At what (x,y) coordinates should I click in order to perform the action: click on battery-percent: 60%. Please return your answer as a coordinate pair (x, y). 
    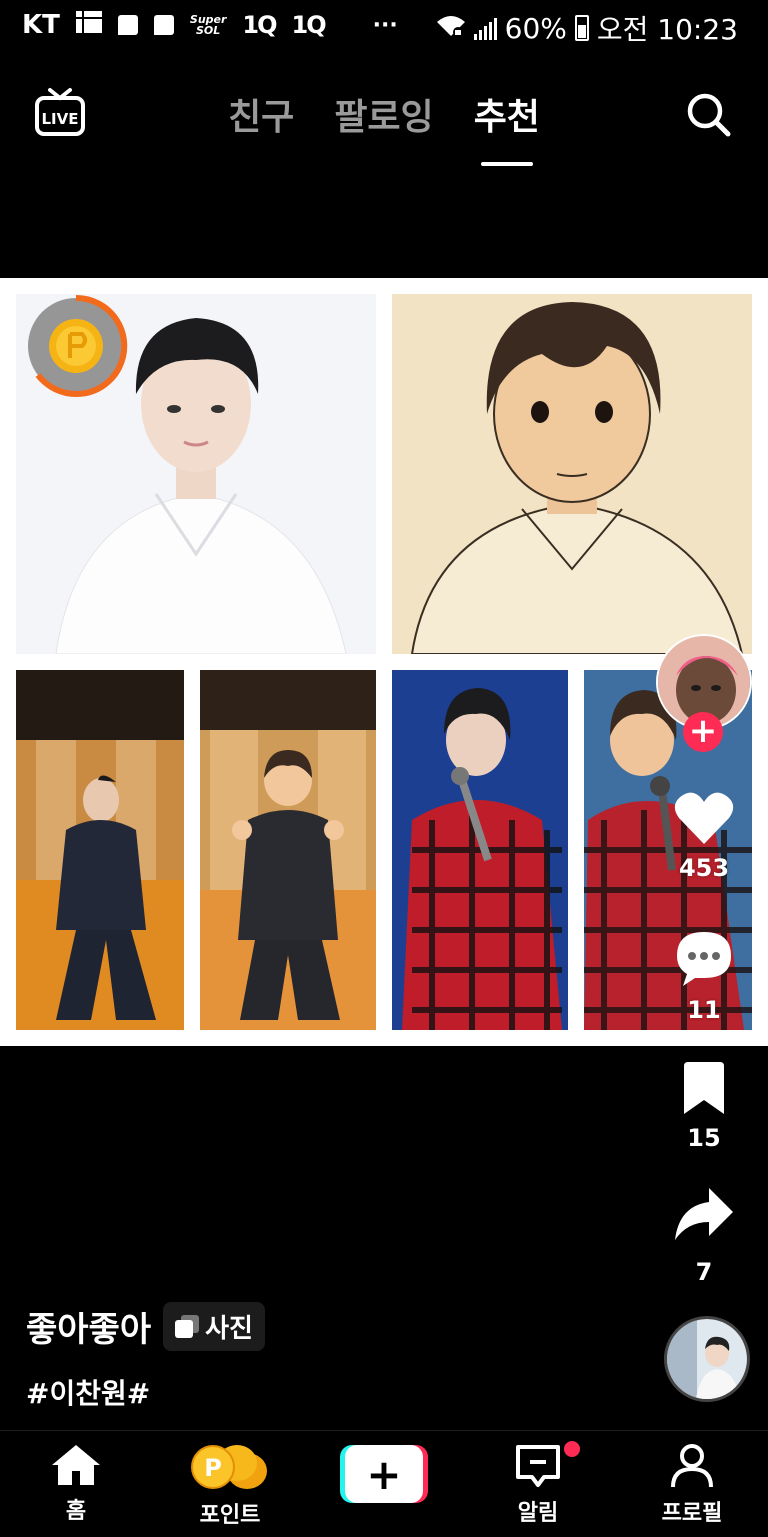
    Looking at the image, I should click on (535, 28).